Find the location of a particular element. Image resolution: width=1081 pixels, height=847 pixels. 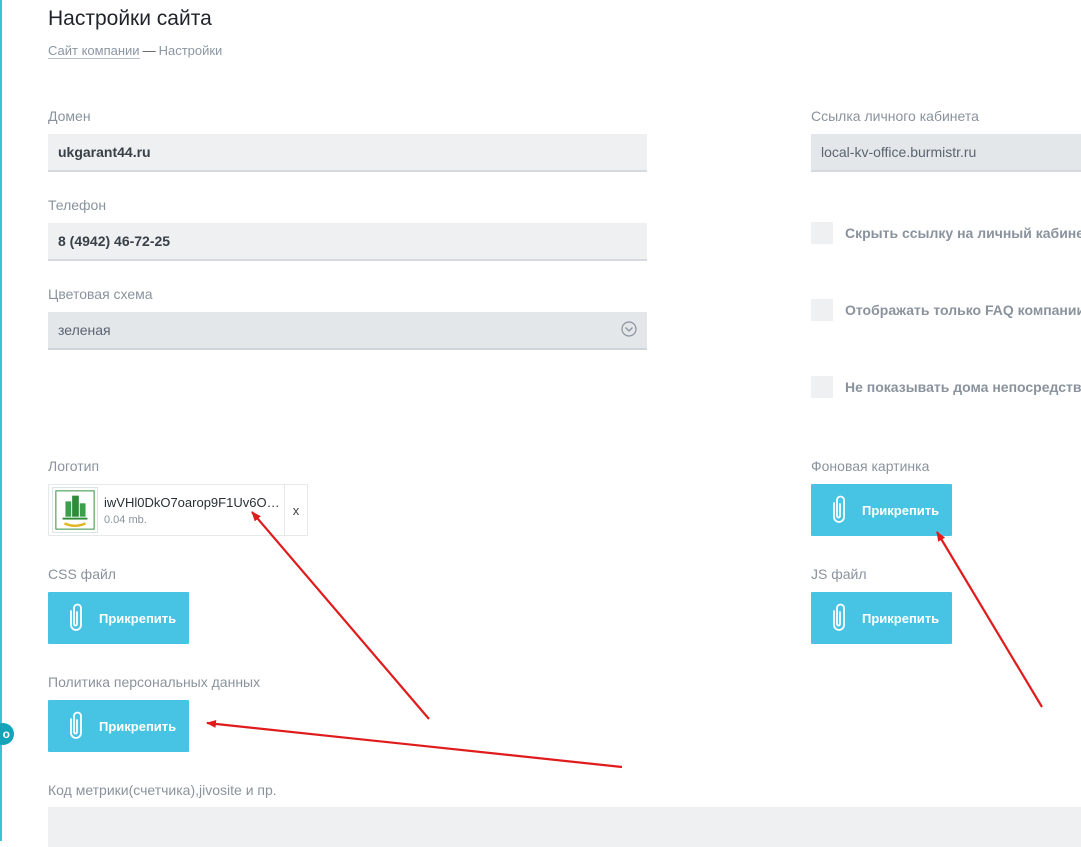

checkbox-row-hide-houses: Не показывать дома непосредствен is located at coordinates (946, 387).